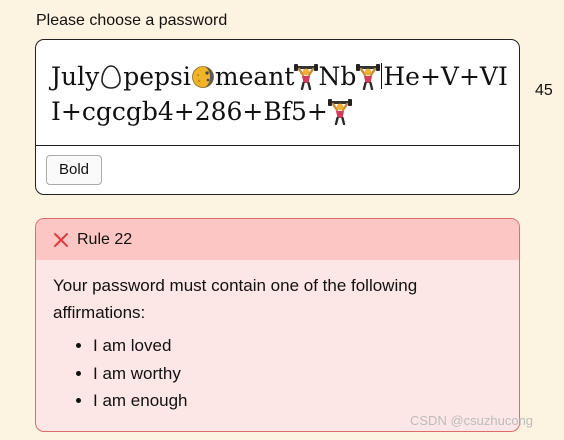  I want to click on moon-icon, so click(203, 77).